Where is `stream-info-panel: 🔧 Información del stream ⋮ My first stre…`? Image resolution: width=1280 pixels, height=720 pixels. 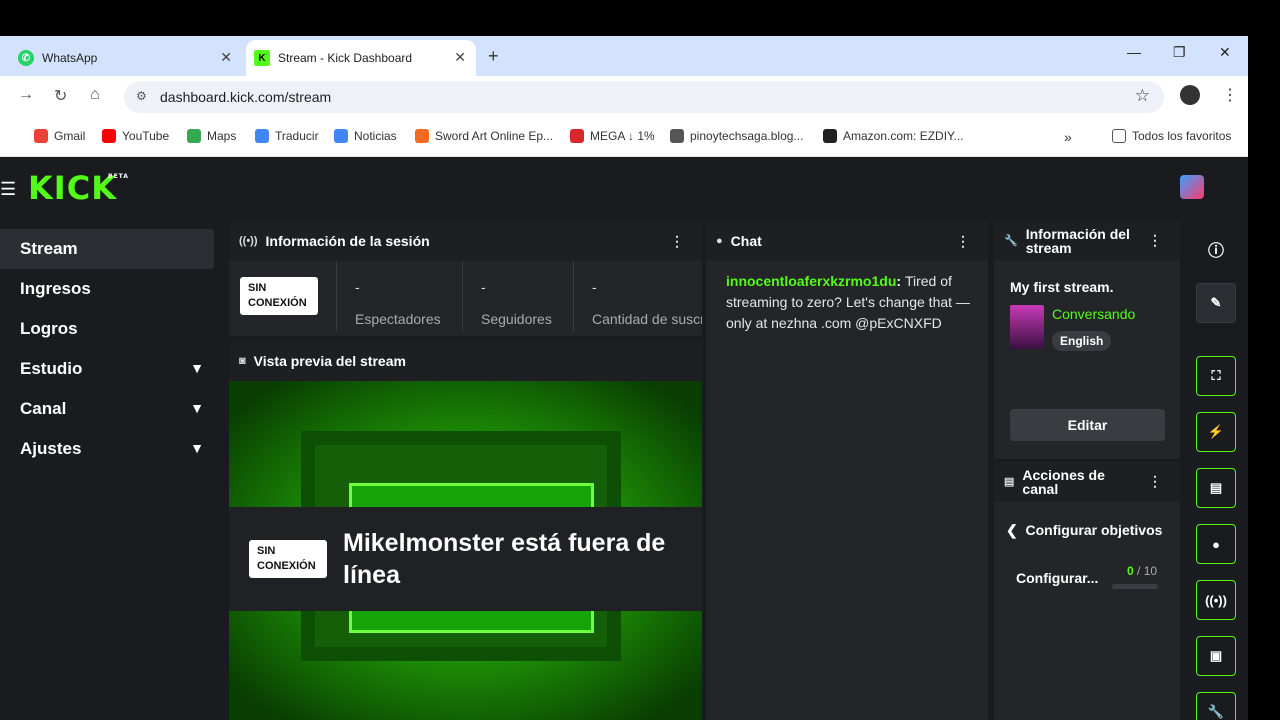 stream-info-panel: 🔧 Información del stream ⋮ My first stre… is located at coordinates (1087, 340).